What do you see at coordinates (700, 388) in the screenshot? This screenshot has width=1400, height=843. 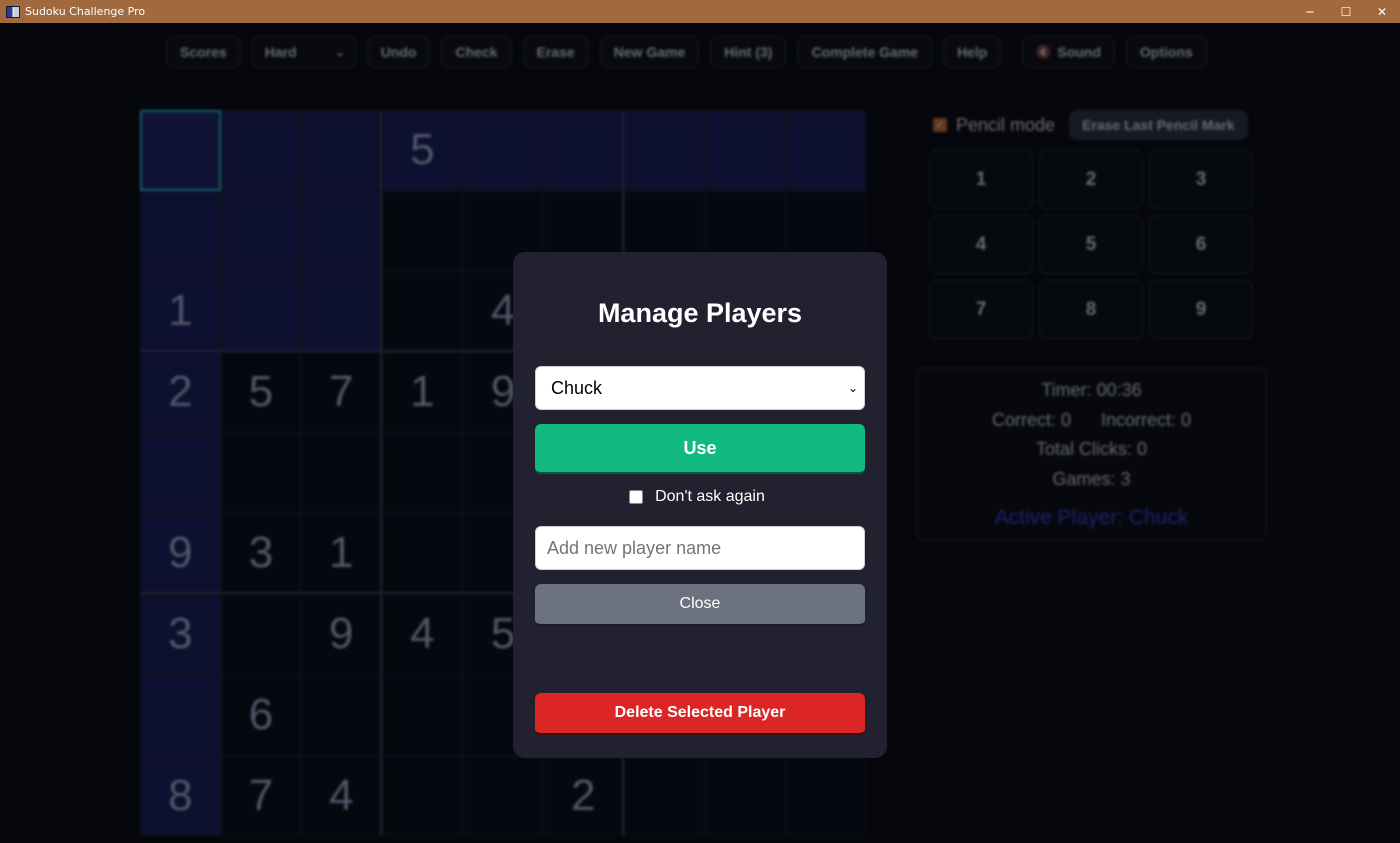 I see `player-select: Chuck ⌄` at bounding box center [700, 388].